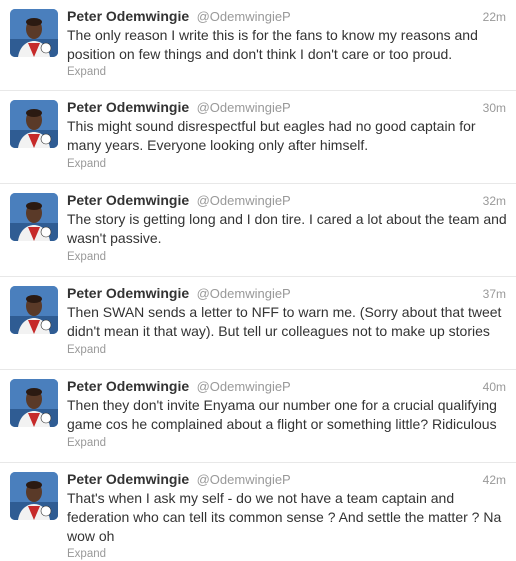 This screenshot has width=516, height=561. I want to click on tweet-header: Peter Odemwingie @OdemwingieP 40m, so click(286, 388).